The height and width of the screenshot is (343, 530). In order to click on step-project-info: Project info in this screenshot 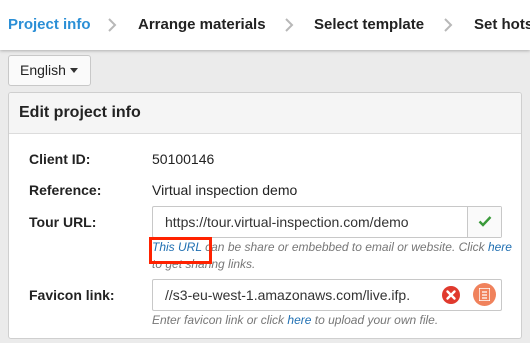, I will do `click(49, 24)`.